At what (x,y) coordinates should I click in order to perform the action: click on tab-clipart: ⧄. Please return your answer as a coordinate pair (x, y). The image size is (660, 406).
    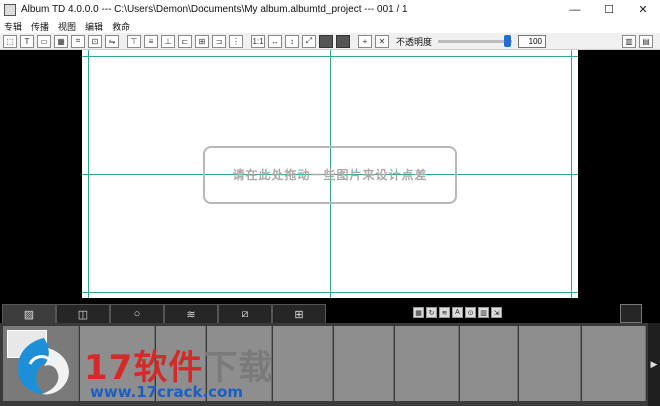
    Looking at the image, I should click on (245, 313).